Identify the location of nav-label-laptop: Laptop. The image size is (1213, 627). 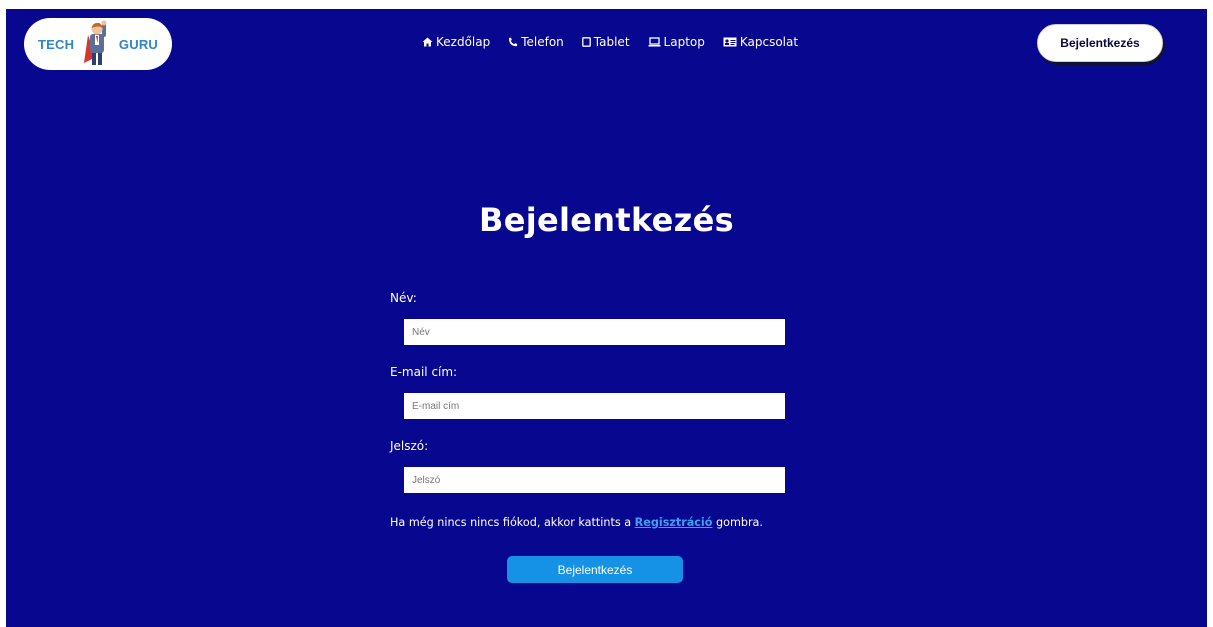
(684, 42).